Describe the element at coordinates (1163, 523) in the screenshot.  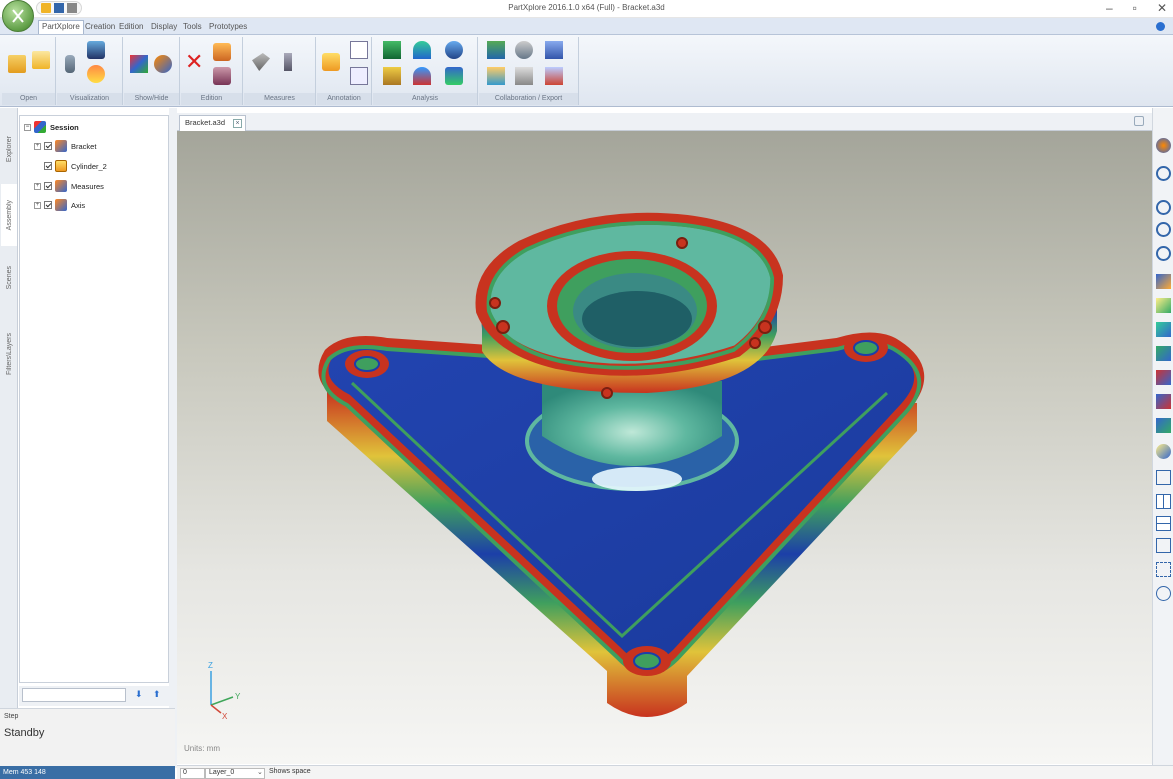
I see `split-horizontal-icon` at that location.